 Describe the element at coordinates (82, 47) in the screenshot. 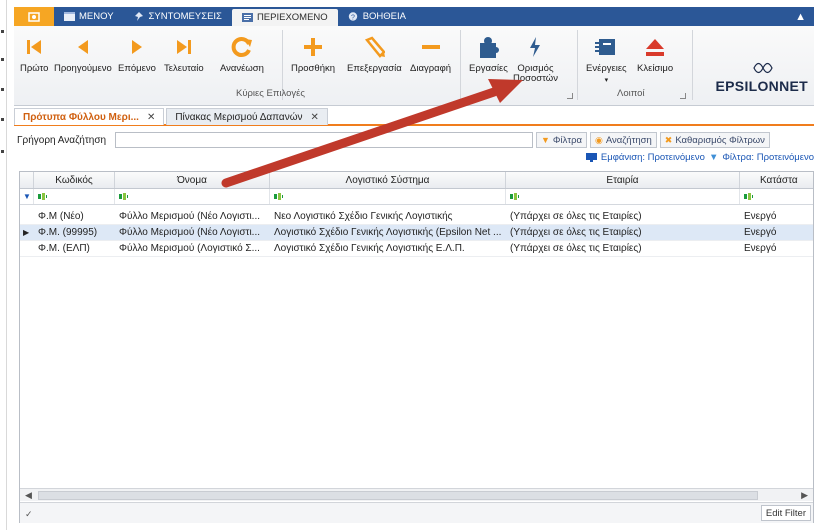

I see `previous-record-icon` at that location.